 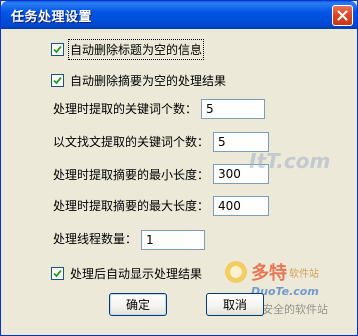 I want to click on auto-delete-empty-title-option: 自动删除标题为空的信息, so click(x=128, y=49).